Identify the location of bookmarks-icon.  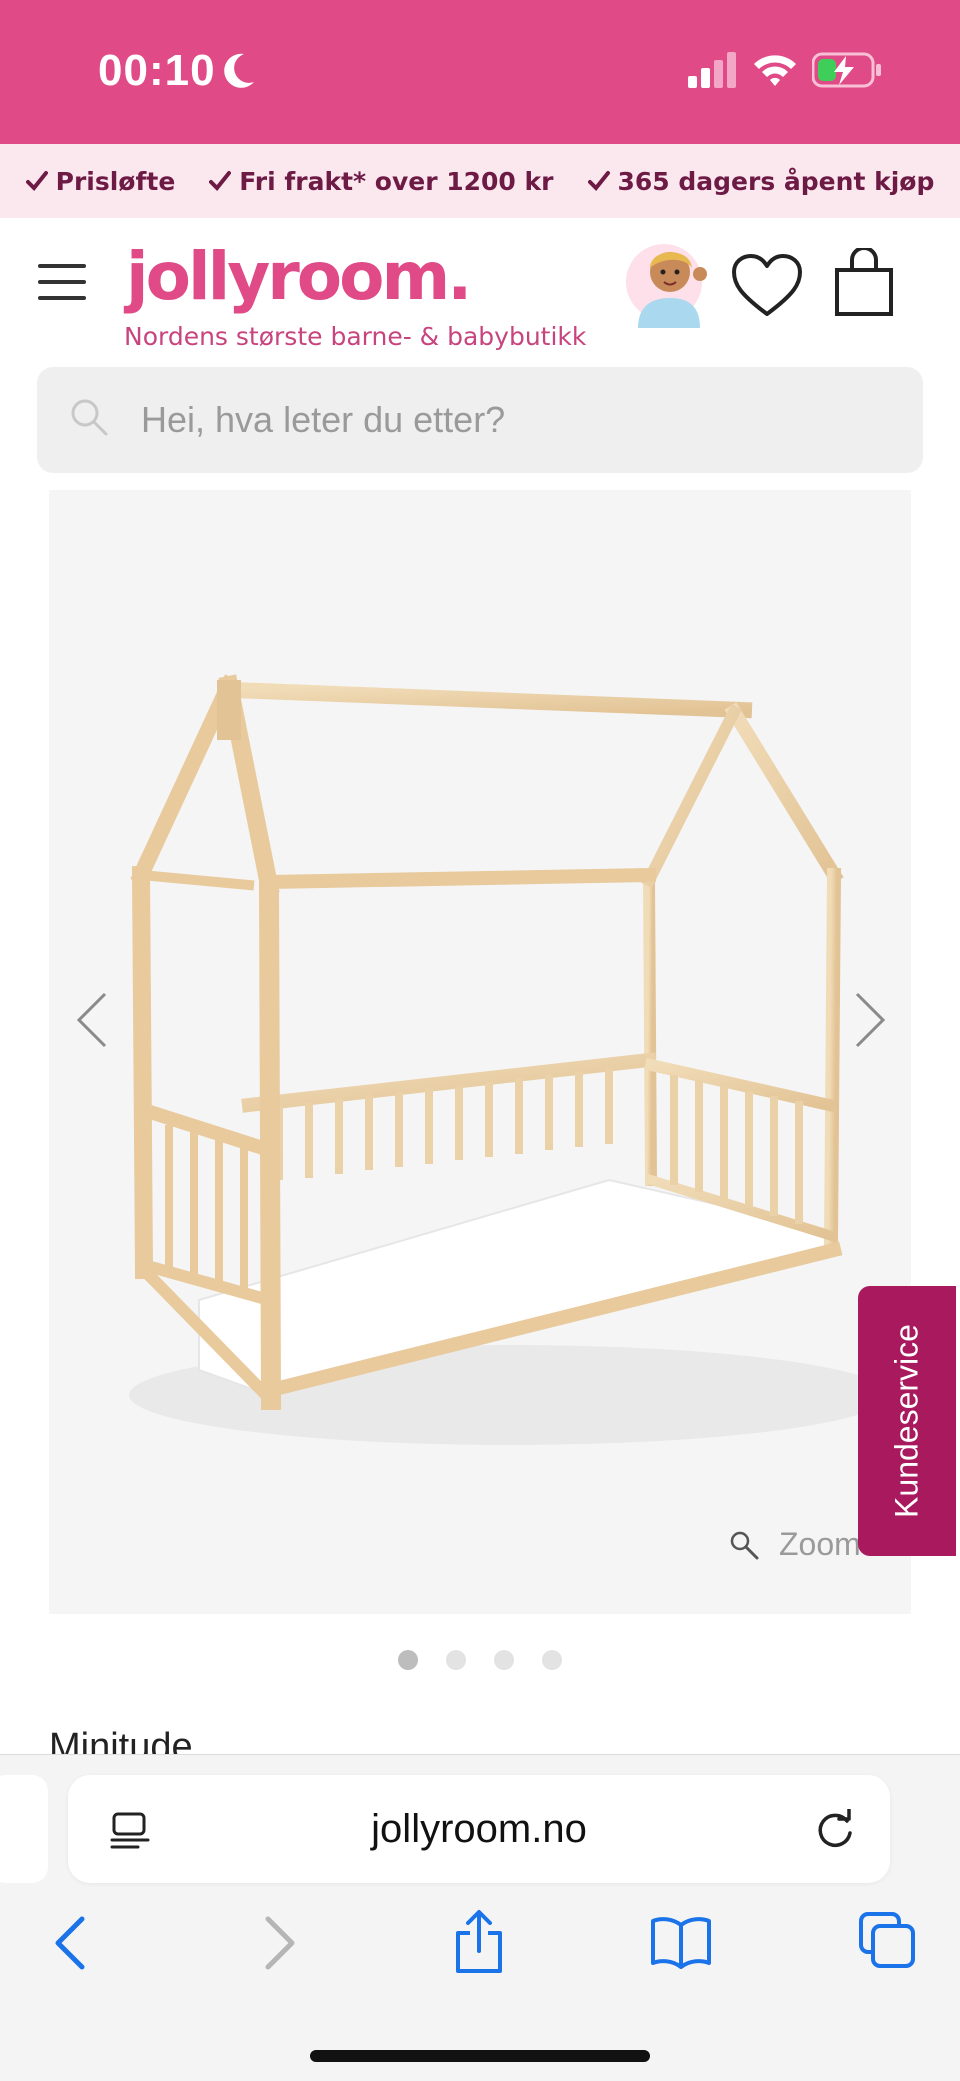
(681, 1942).